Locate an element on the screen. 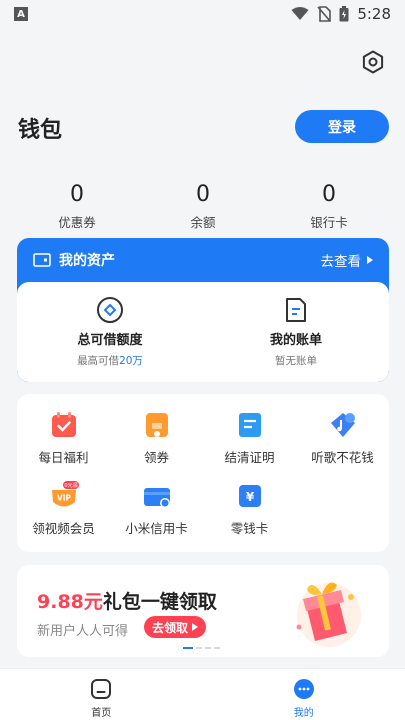  promo-banner: 9.88元礼包一键领取 新用户人人可得 去领取 is located at coordinates (203, 611).